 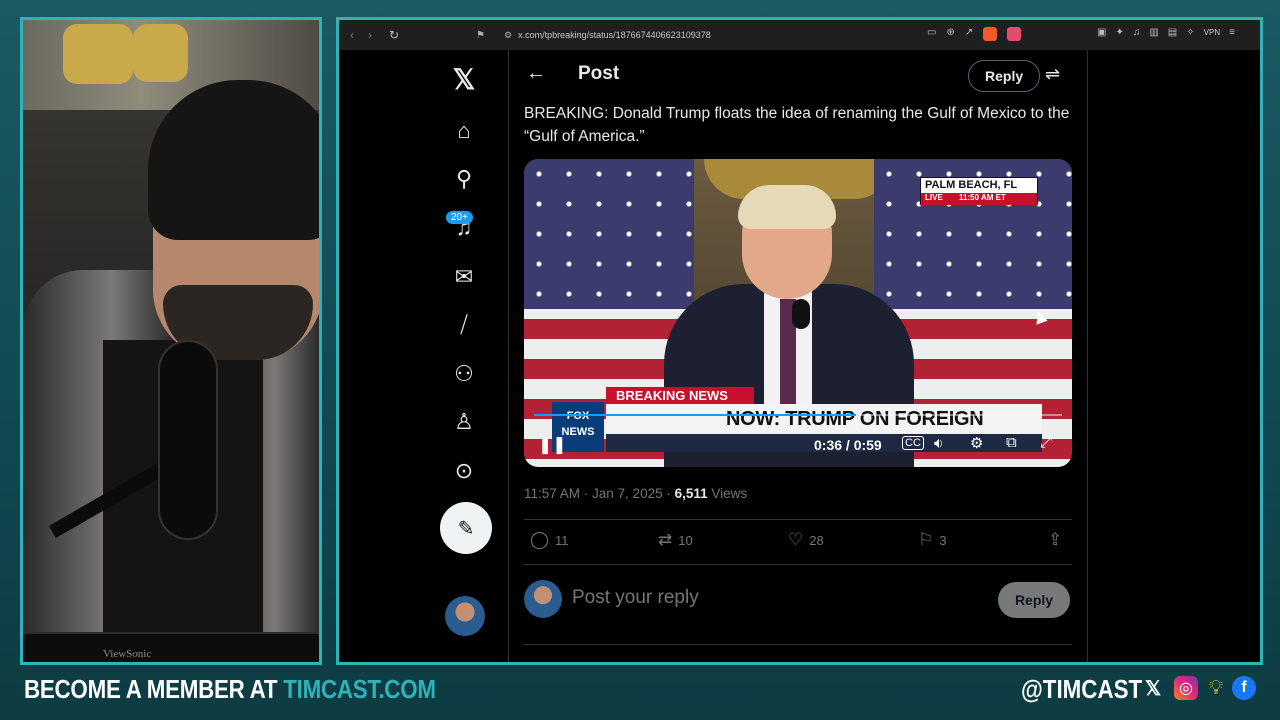 I want to click on messages-icon: ✉, so click(x=464, y=277).